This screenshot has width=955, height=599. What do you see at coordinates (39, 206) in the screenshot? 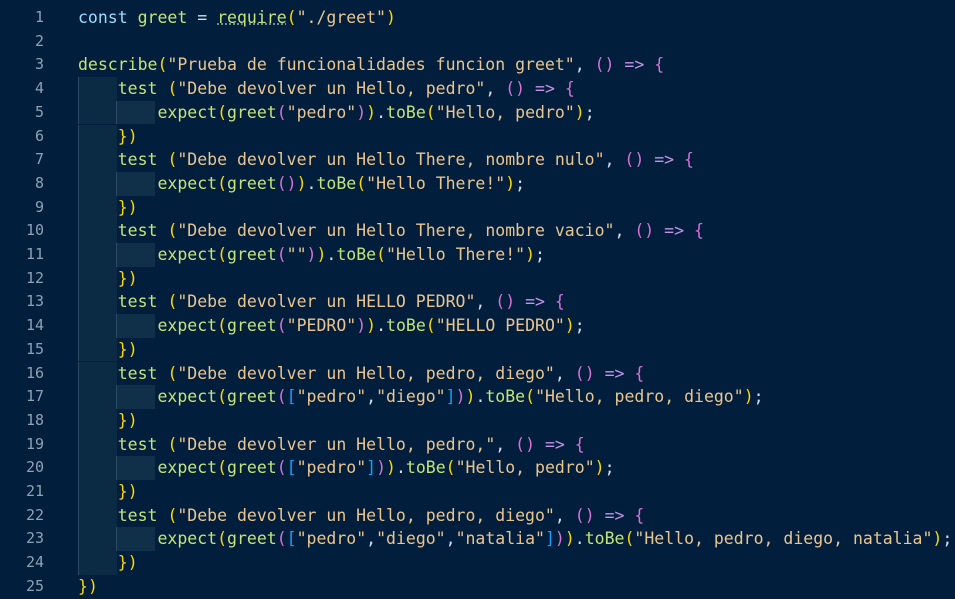
I see `line-number: 9` at bounding box center [39, 206].